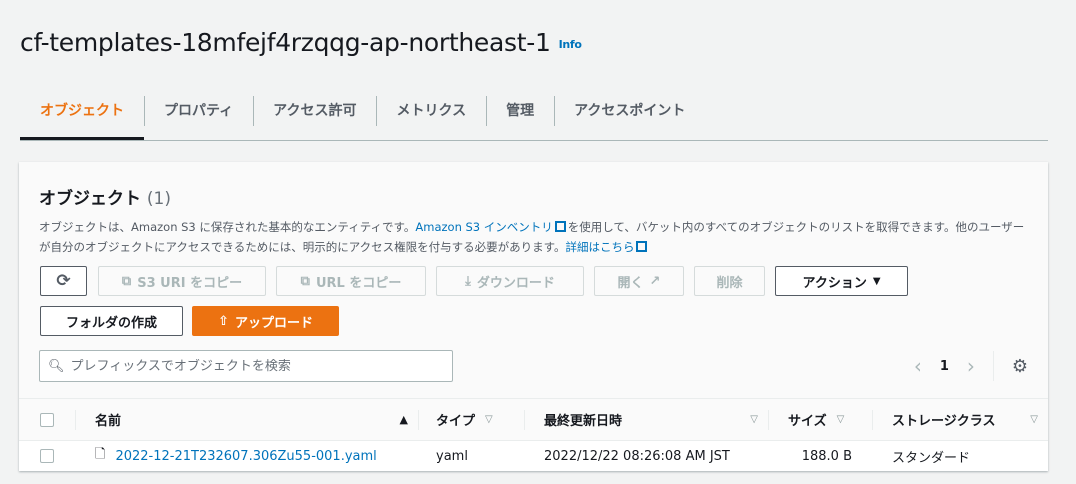  What do you see at coordinates (56, 366) in the screenshot?
I see `search-icon: 🔍︎` at bounding box center [56, 366].